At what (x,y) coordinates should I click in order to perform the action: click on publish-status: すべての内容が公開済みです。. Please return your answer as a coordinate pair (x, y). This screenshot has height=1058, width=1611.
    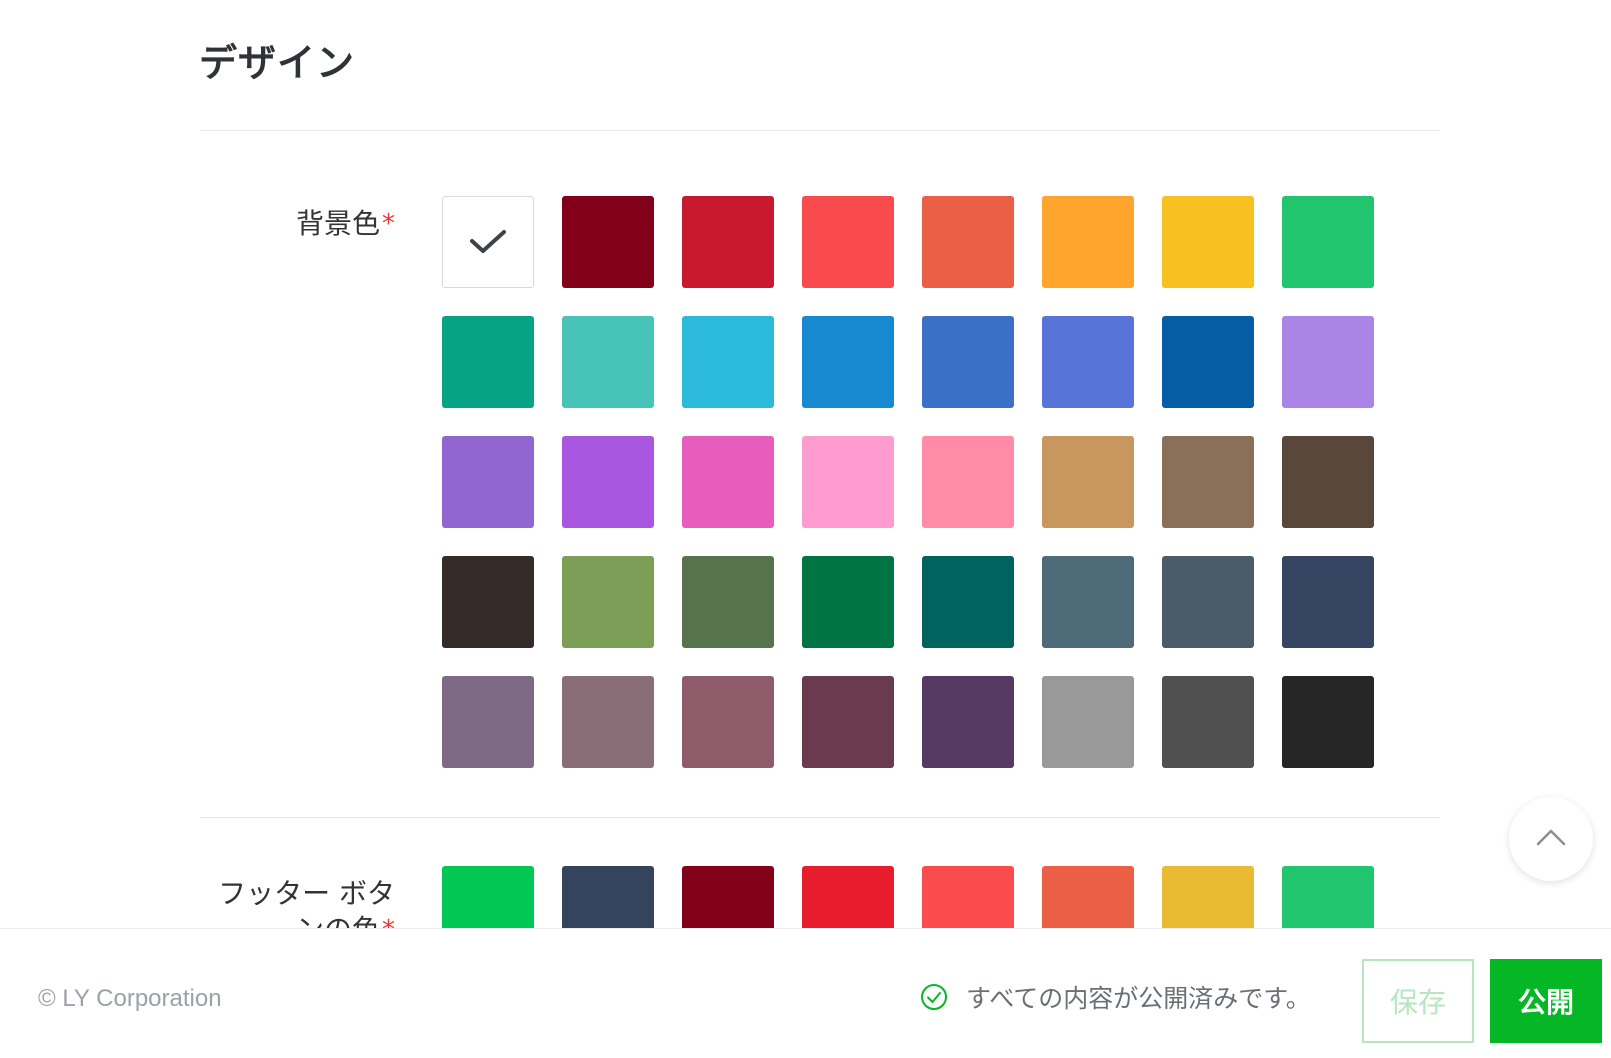
    Looking at the image, I should click on (1115, 997).